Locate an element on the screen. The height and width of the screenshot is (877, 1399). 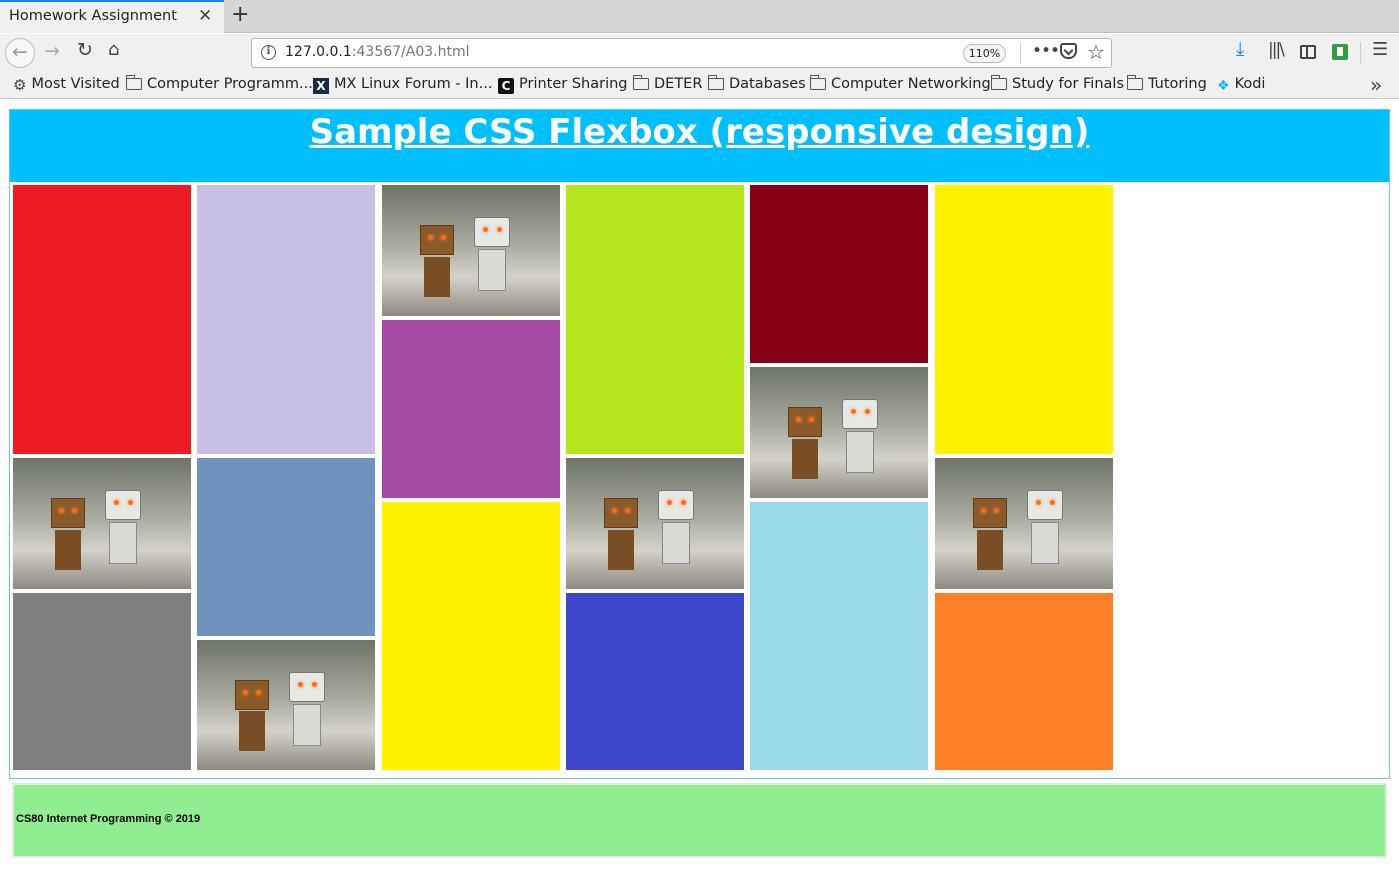
gear-icon: ⚙ is located at coordinates (20, 85).